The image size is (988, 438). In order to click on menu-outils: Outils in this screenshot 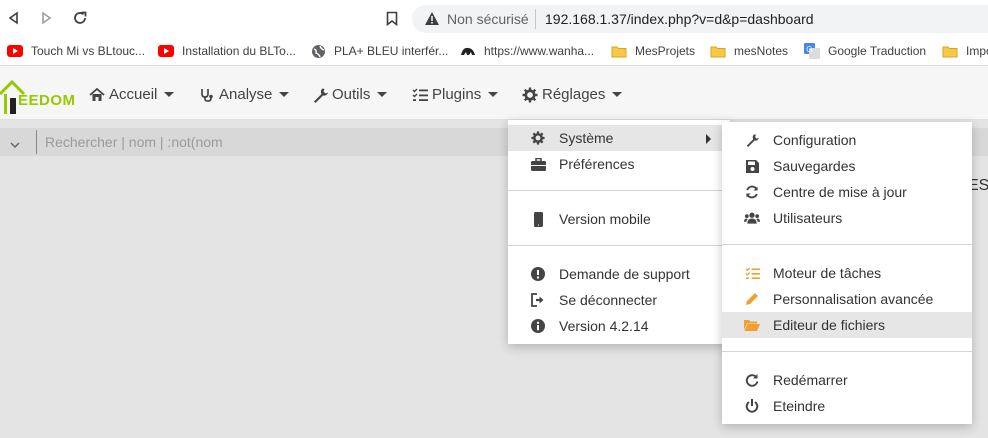, I will do `click(350, 94)`.